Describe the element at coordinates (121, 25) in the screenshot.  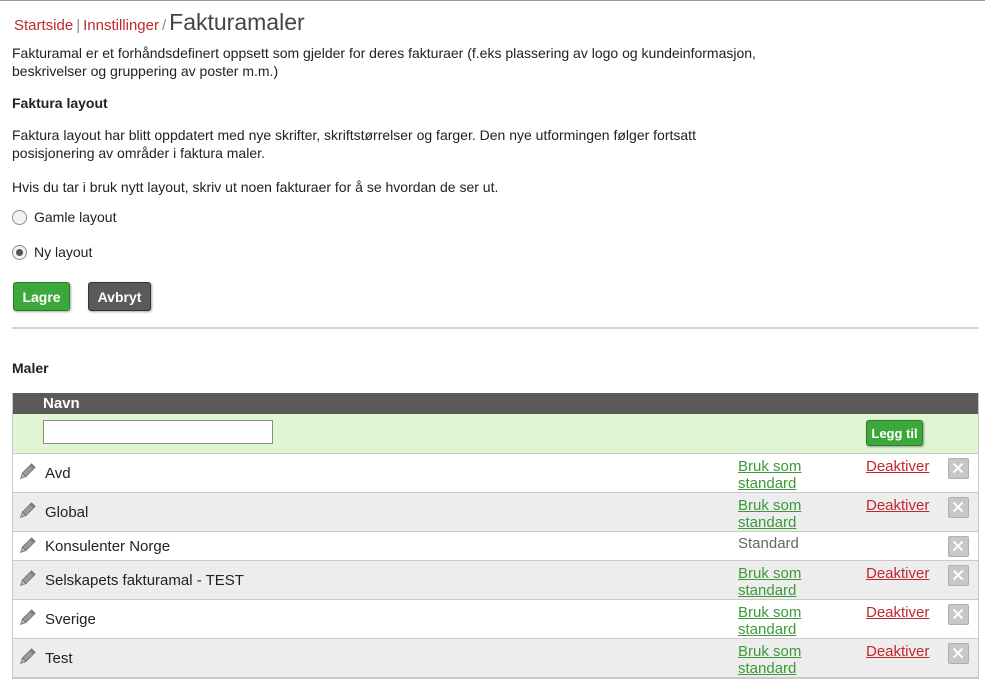
I see `breadcrumb-settings-link: Innstillinger` at that location.